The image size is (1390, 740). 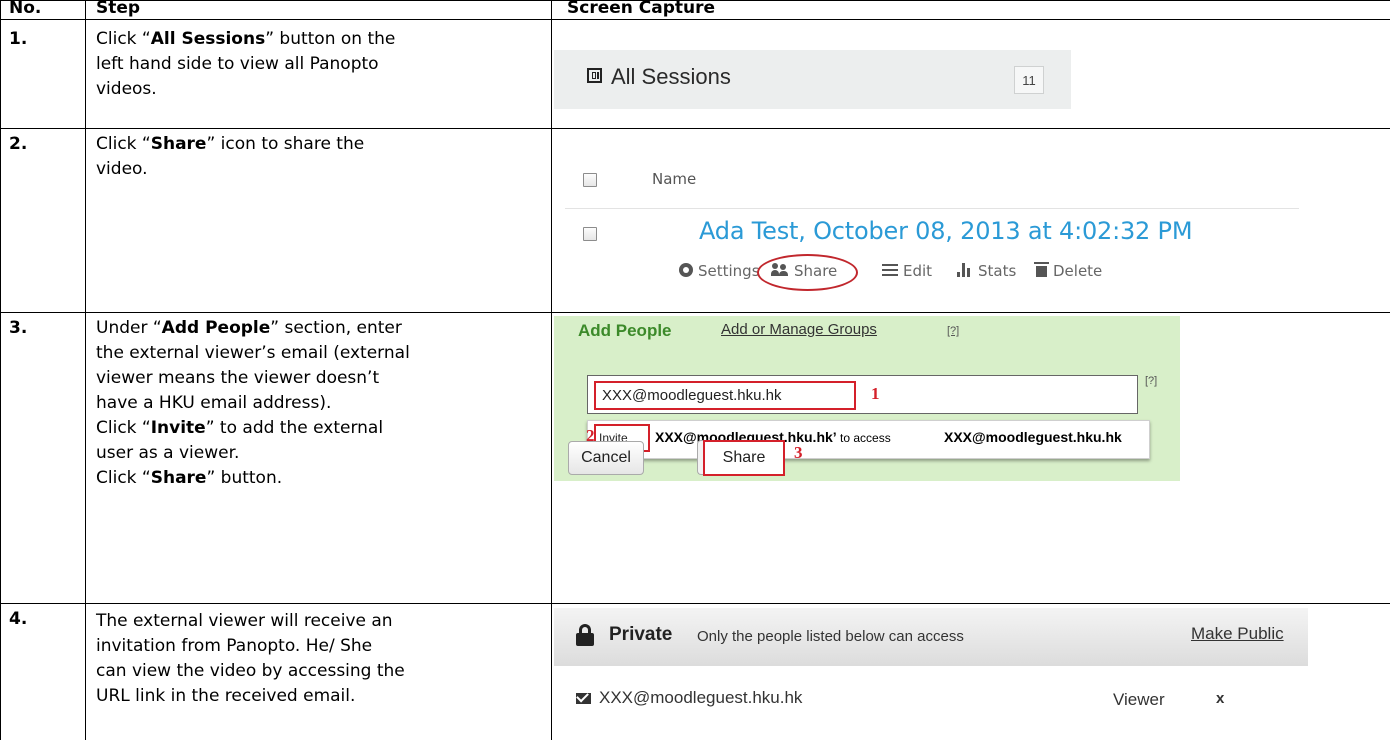 I want to click on step-marker-3: 3, so click(x=798, y=452).